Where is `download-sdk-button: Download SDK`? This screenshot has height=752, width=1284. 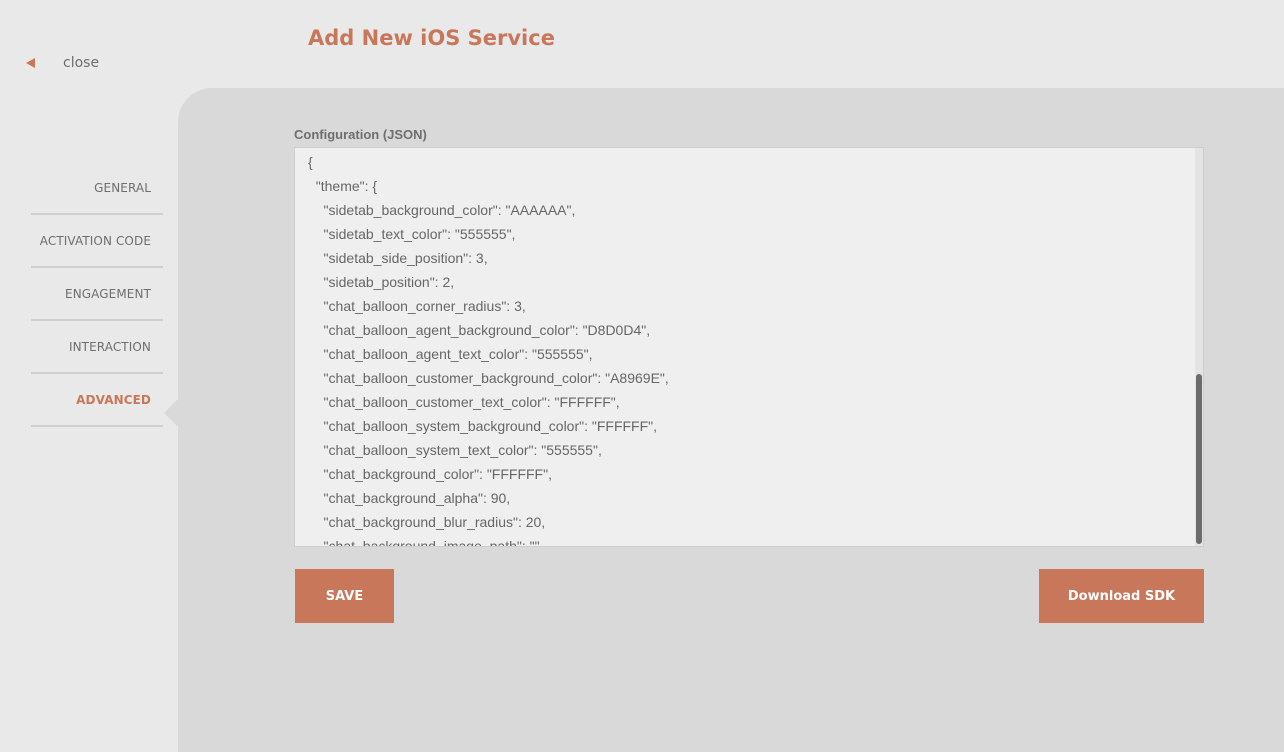
download-sdk-button: Download SDK is located at coordinates (1121, 596).